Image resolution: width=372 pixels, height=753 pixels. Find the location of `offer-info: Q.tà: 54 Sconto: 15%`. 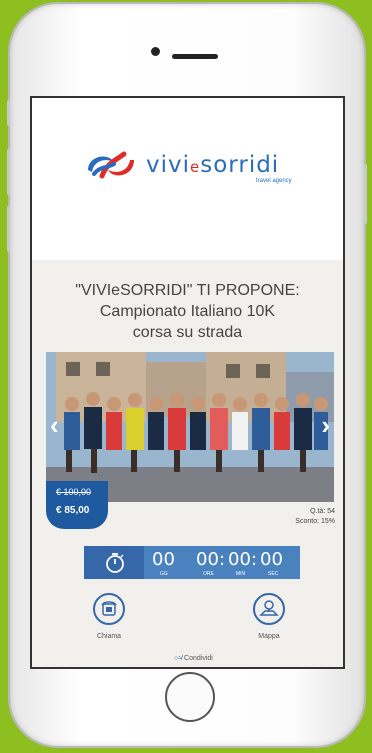

offer-info: Q.tà: 54 Sconto: 15% is located at coordinates (315, 517).